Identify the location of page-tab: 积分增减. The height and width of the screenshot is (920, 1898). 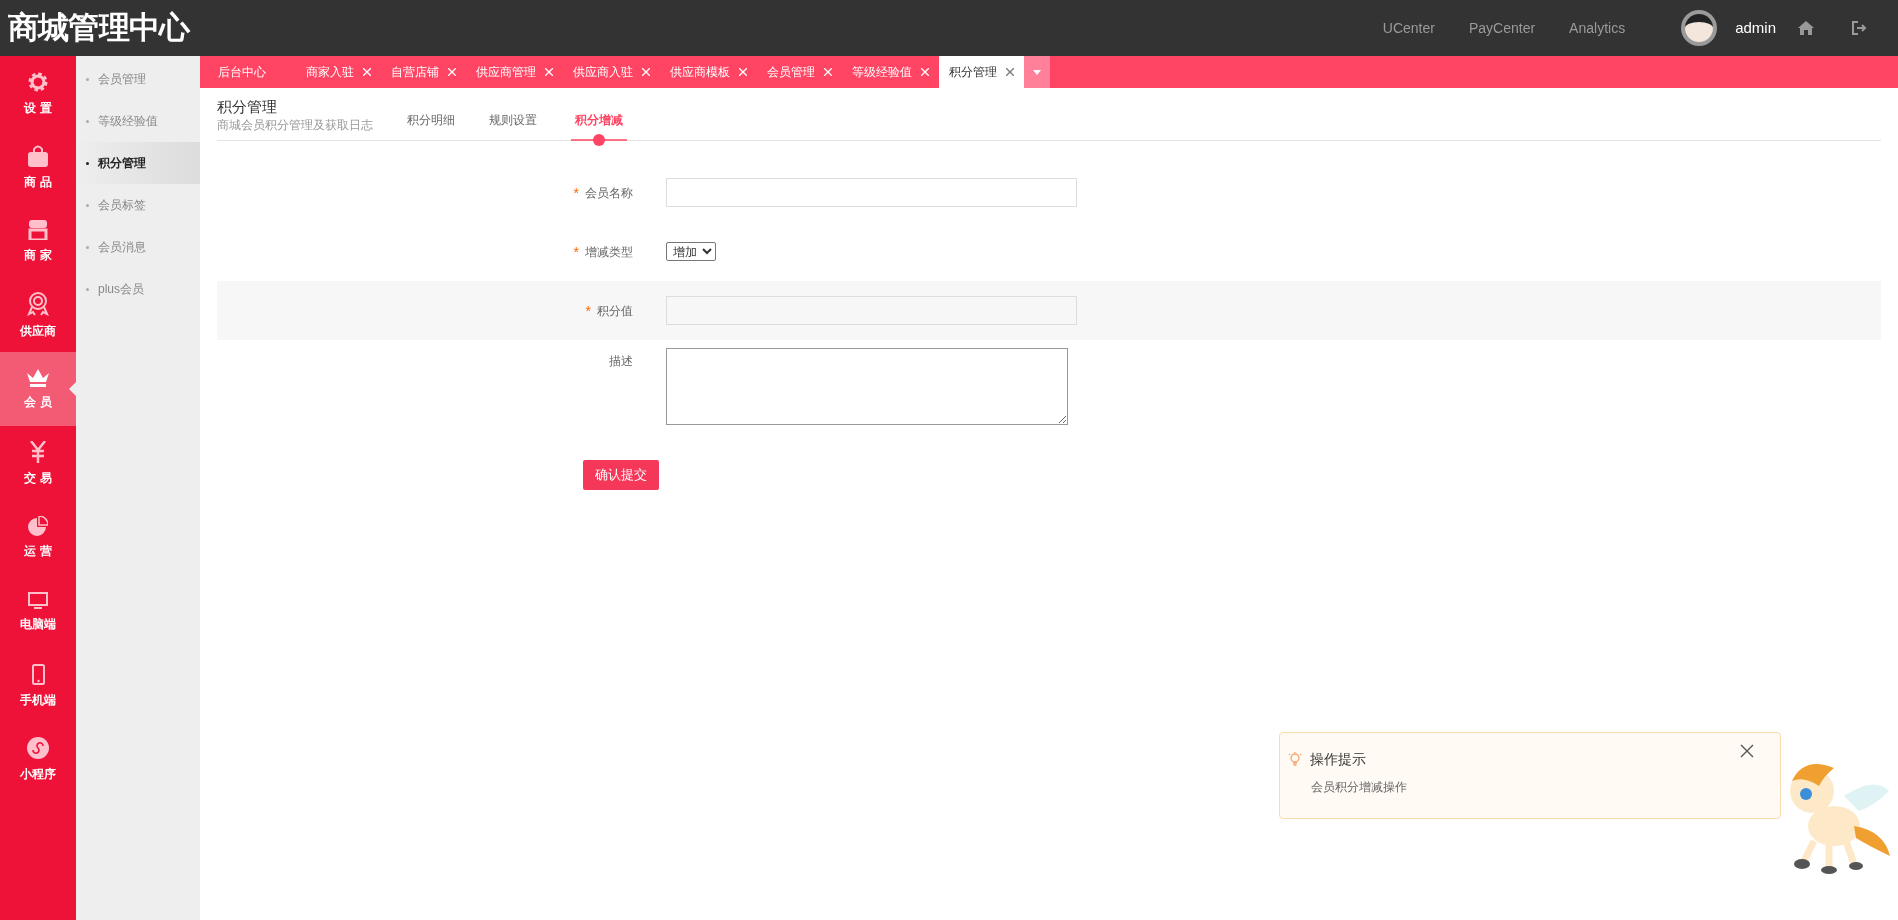
(599, 117).